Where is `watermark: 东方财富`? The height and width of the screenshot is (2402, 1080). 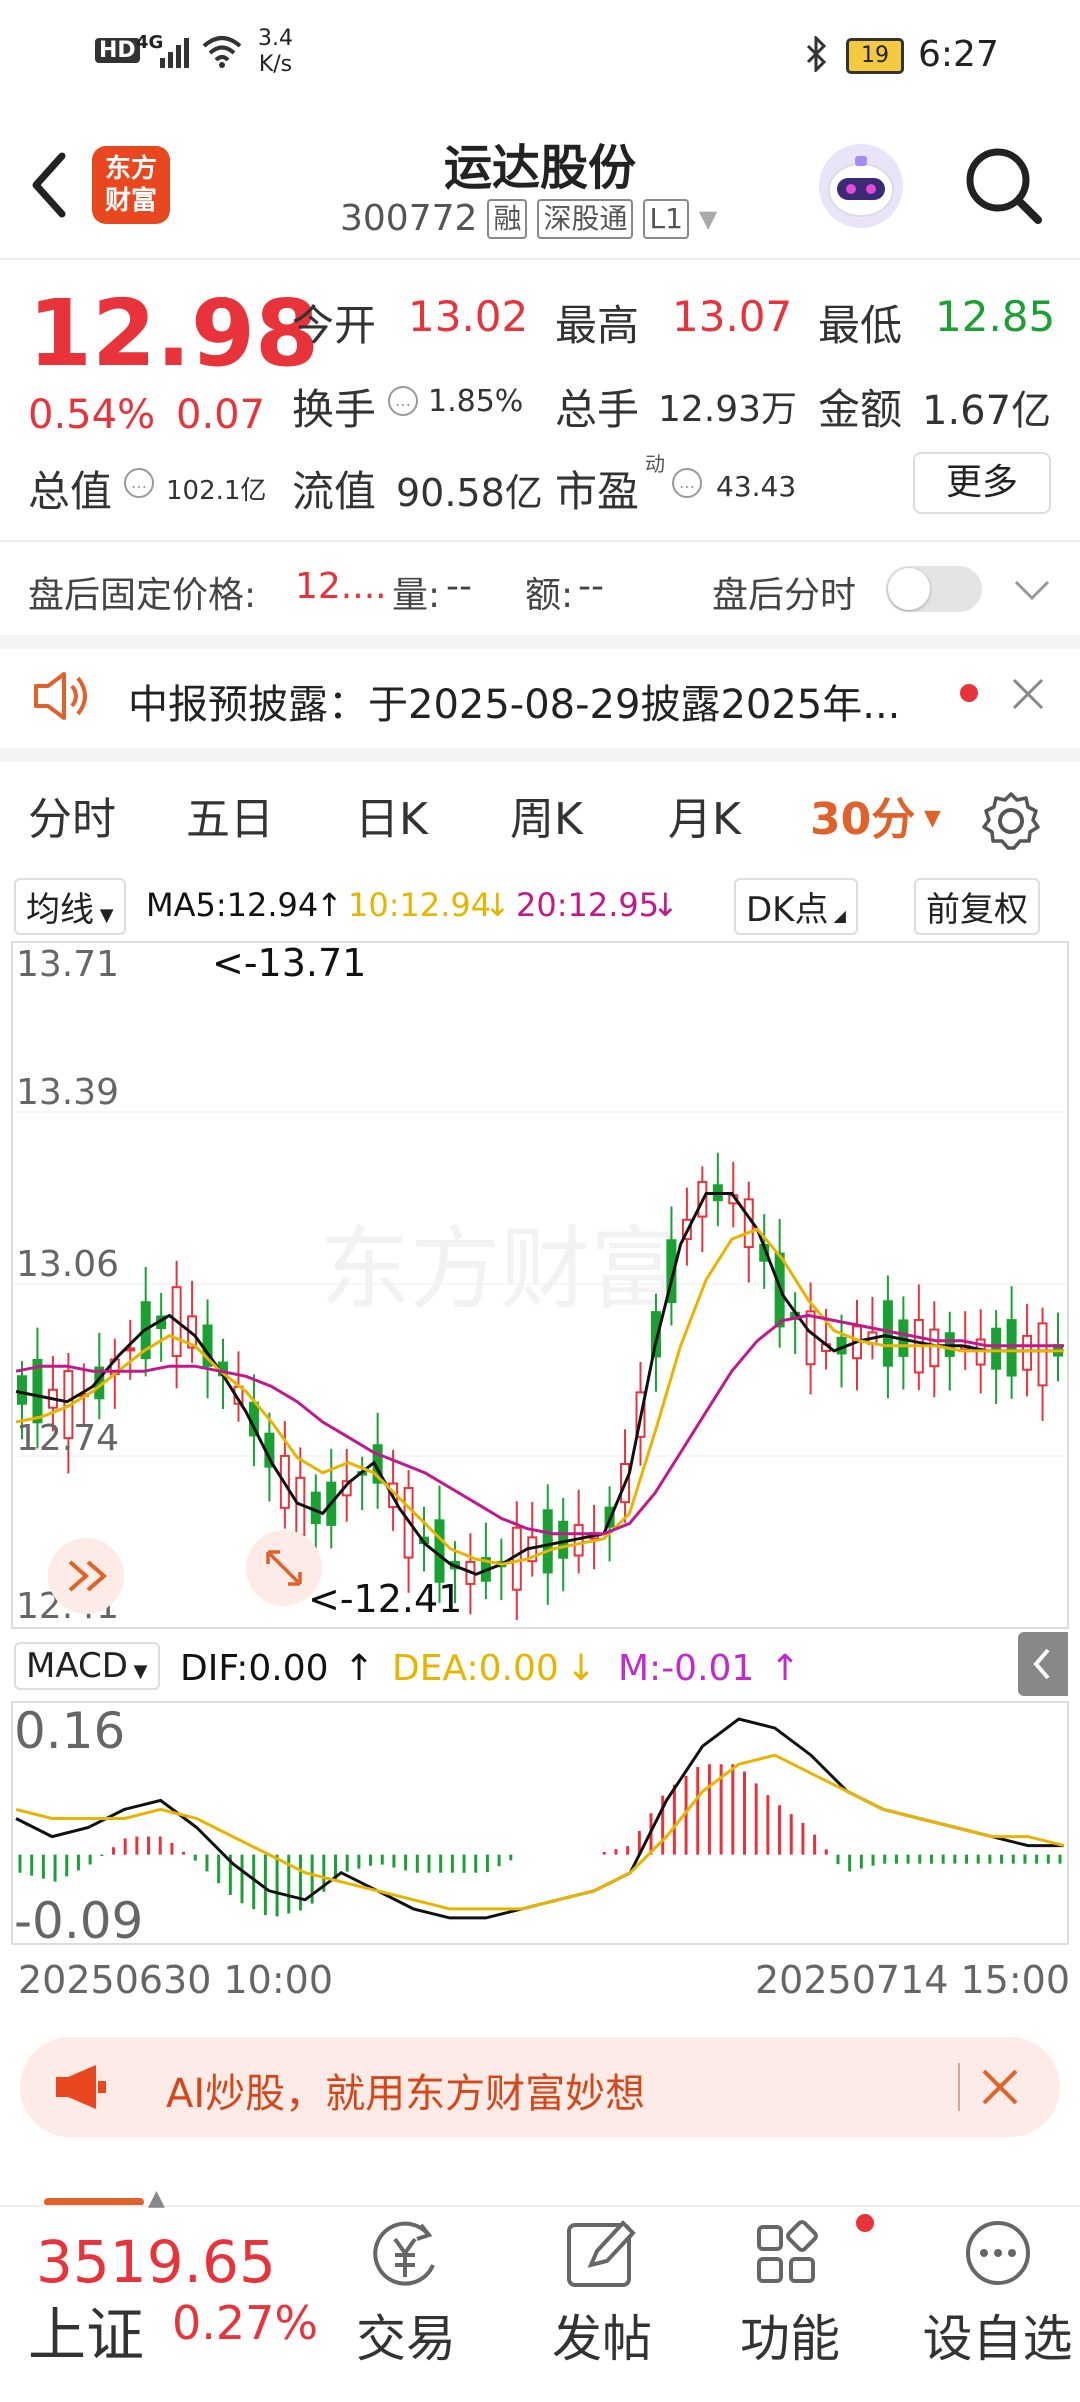 watermark: 东方财富 is located at coordinates (500, 1269).